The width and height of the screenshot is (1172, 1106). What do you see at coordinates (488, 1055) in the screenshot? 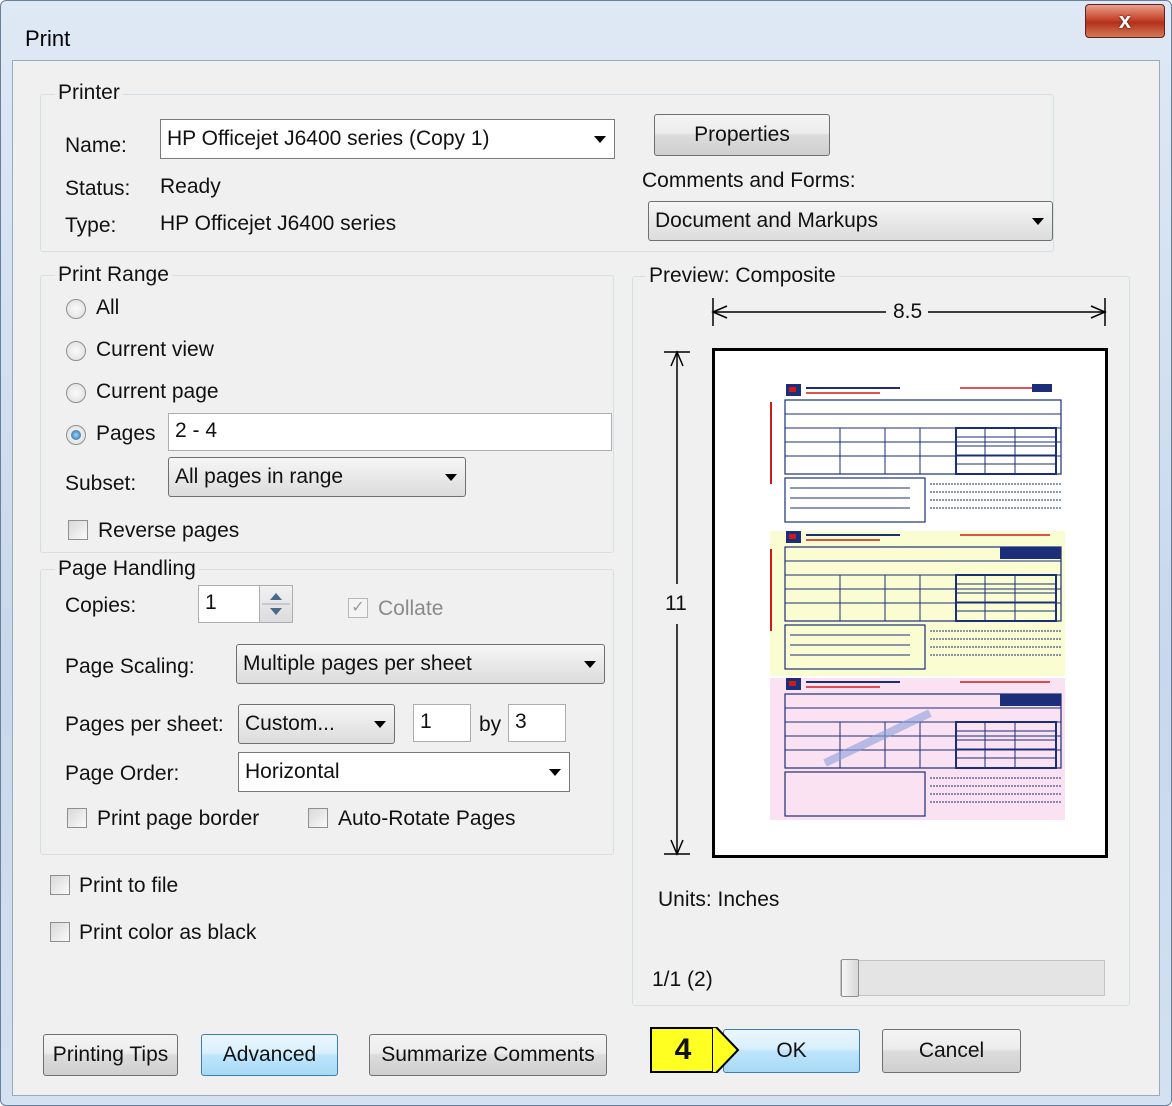
I see `summarize-comments-button: Summarize Comments` at bounding box center [488, 1055].